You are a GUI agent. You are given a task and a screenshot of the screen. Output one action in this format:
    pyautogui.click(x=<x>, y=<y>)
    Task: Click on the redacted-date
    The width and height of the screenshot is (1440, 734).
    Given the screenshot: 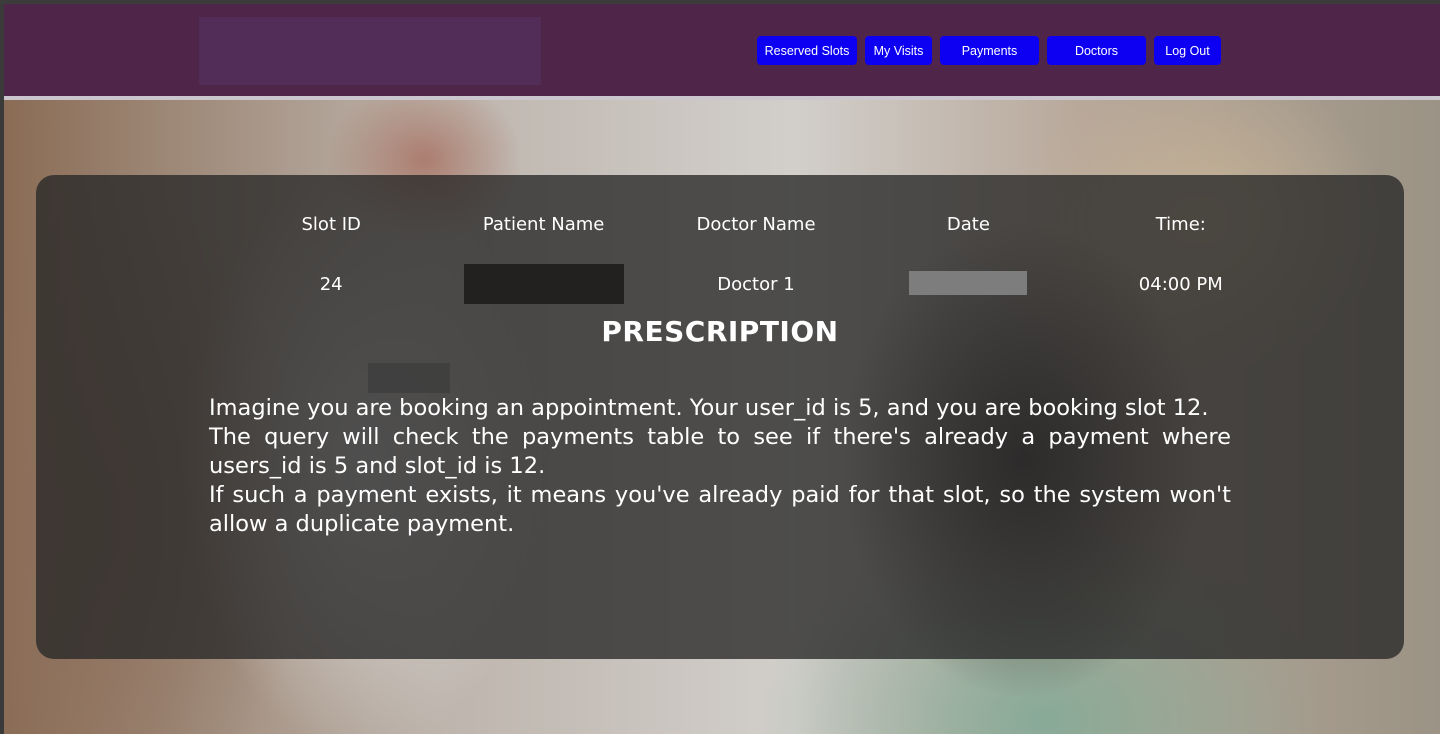 What is the action you would take?
    pyautogui.click(x=968, y=283)
    